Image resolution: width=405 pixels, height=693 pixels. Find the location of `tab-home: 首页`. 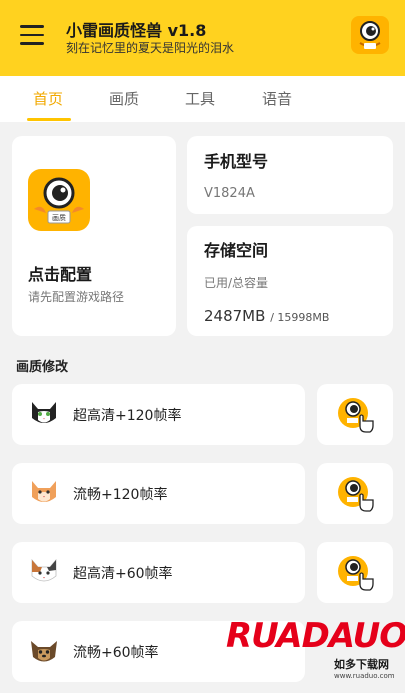

tab-home: 首页 is located at coordinates (48, 98).